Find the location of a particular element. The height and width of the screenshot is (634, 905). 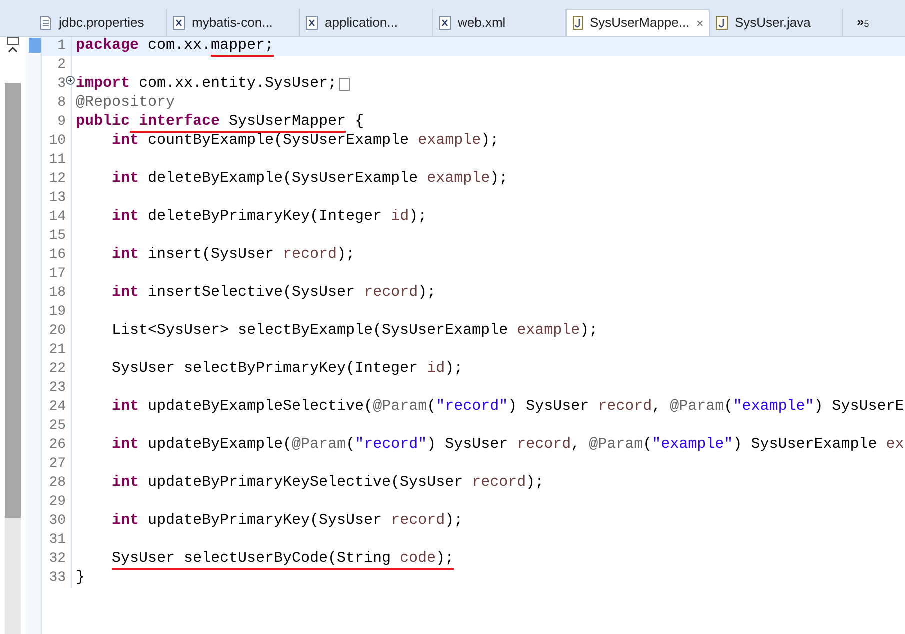

line-number: 10 is located at coordinates (57, 141).